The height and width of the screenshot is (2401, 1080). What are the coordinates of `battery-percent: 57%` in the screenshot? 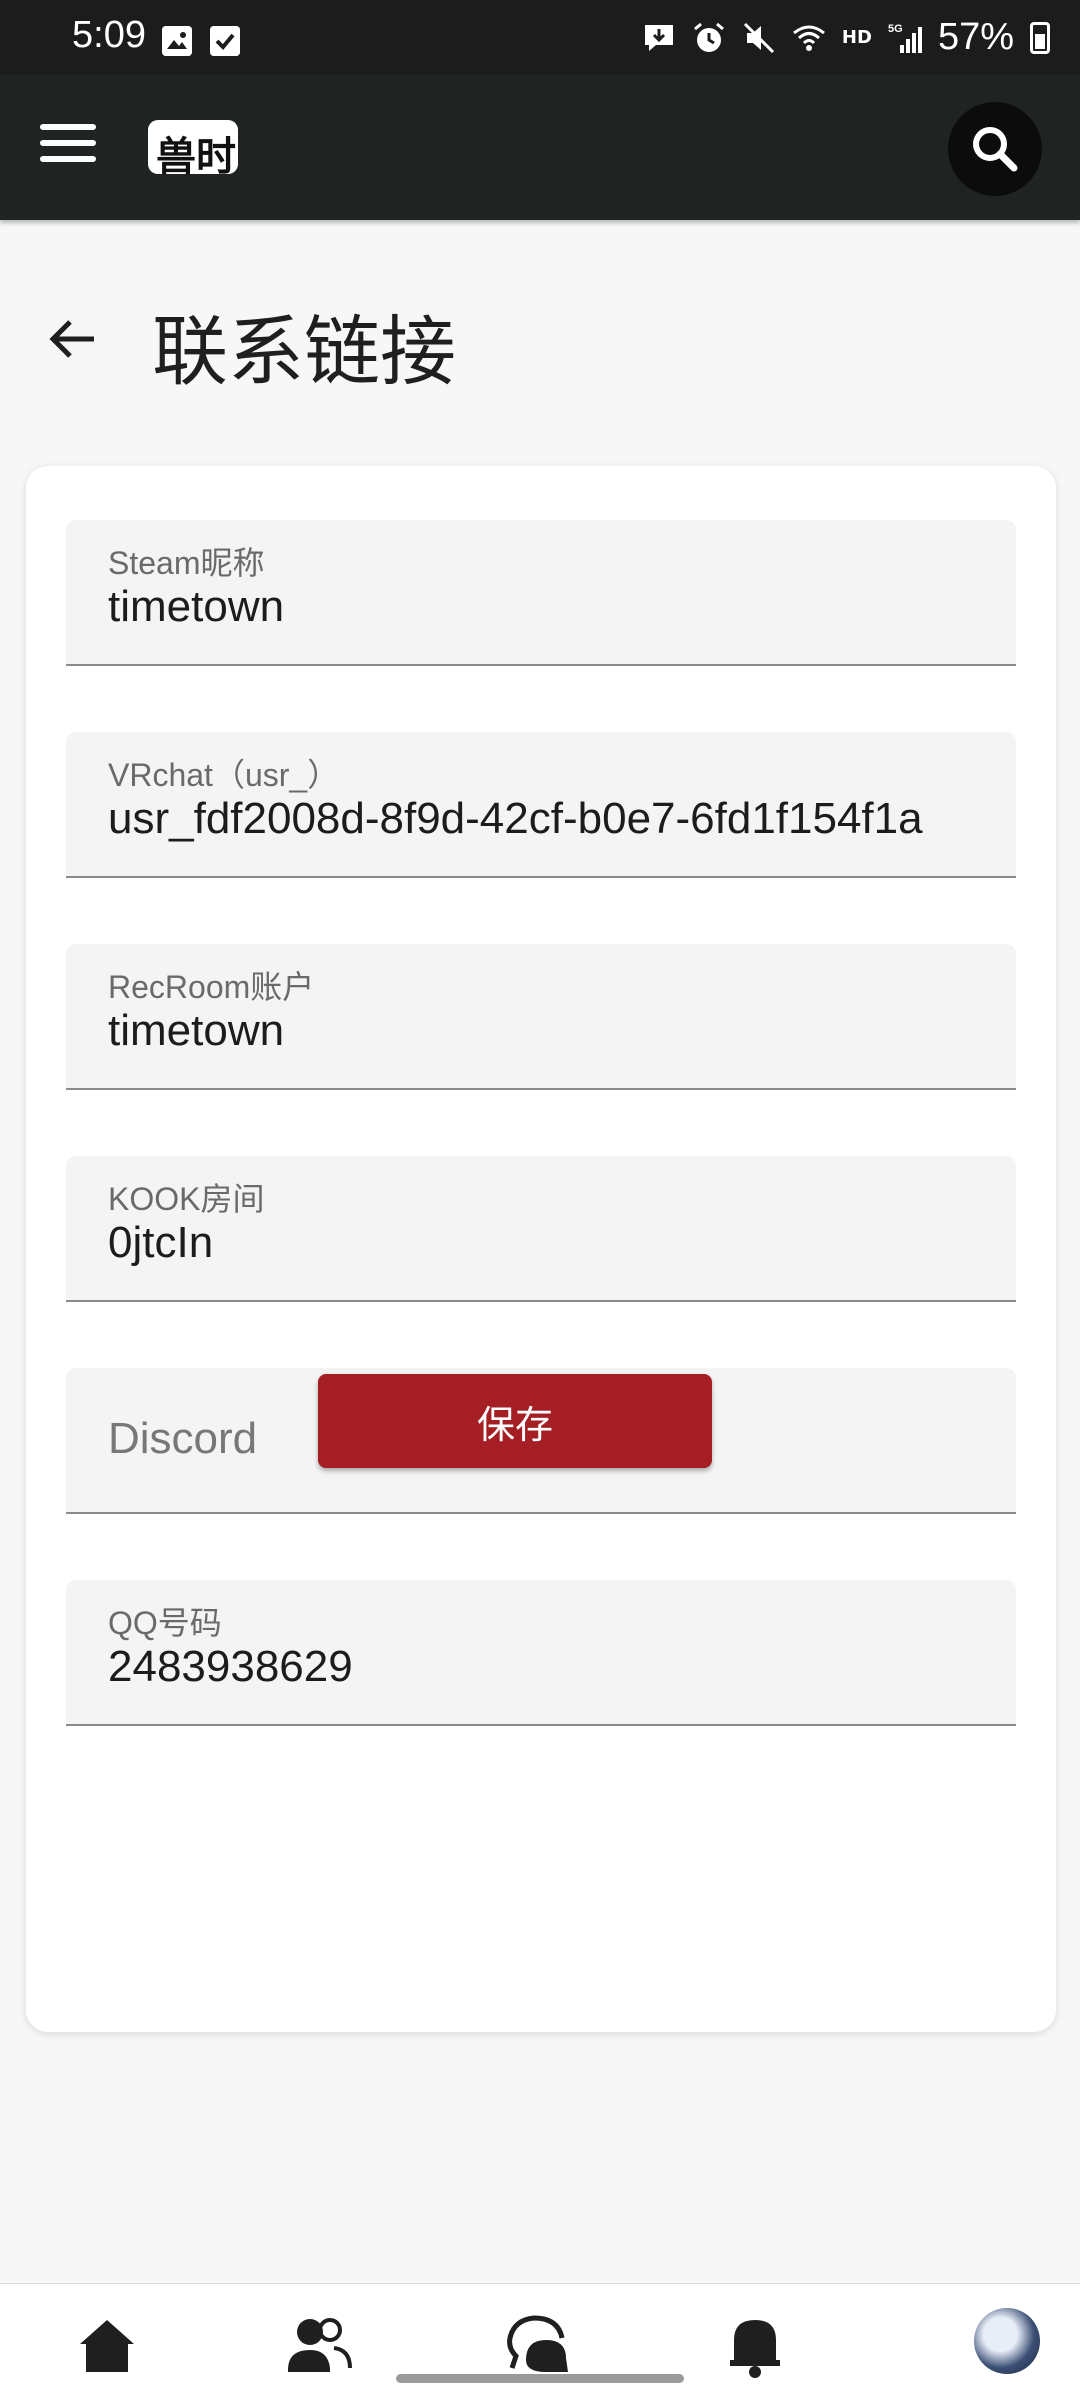 It's located at (975, 37).